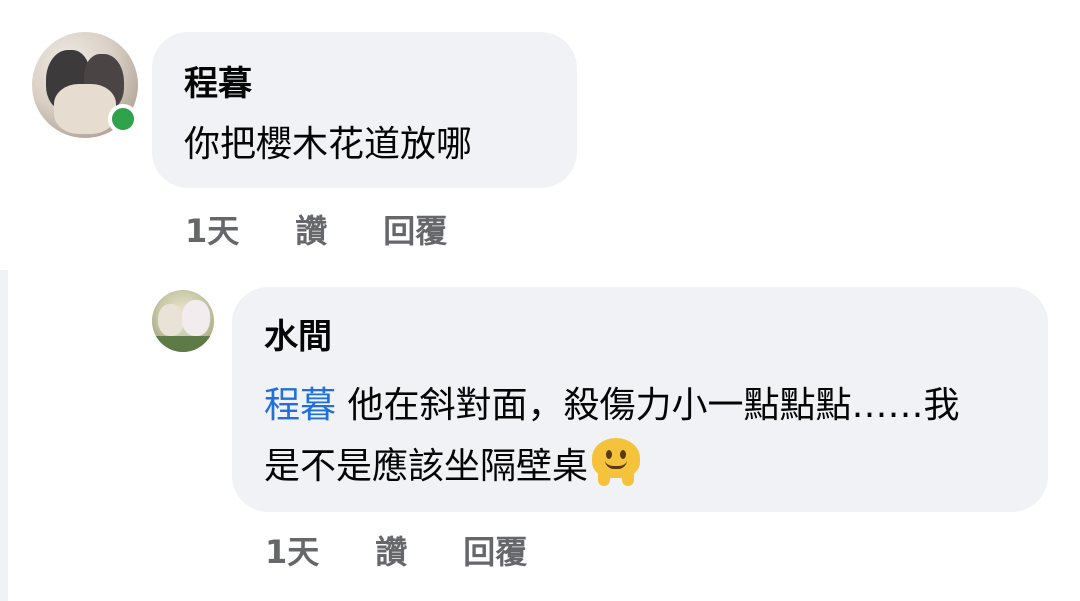  I want to click on avatar, so click(183, 321).